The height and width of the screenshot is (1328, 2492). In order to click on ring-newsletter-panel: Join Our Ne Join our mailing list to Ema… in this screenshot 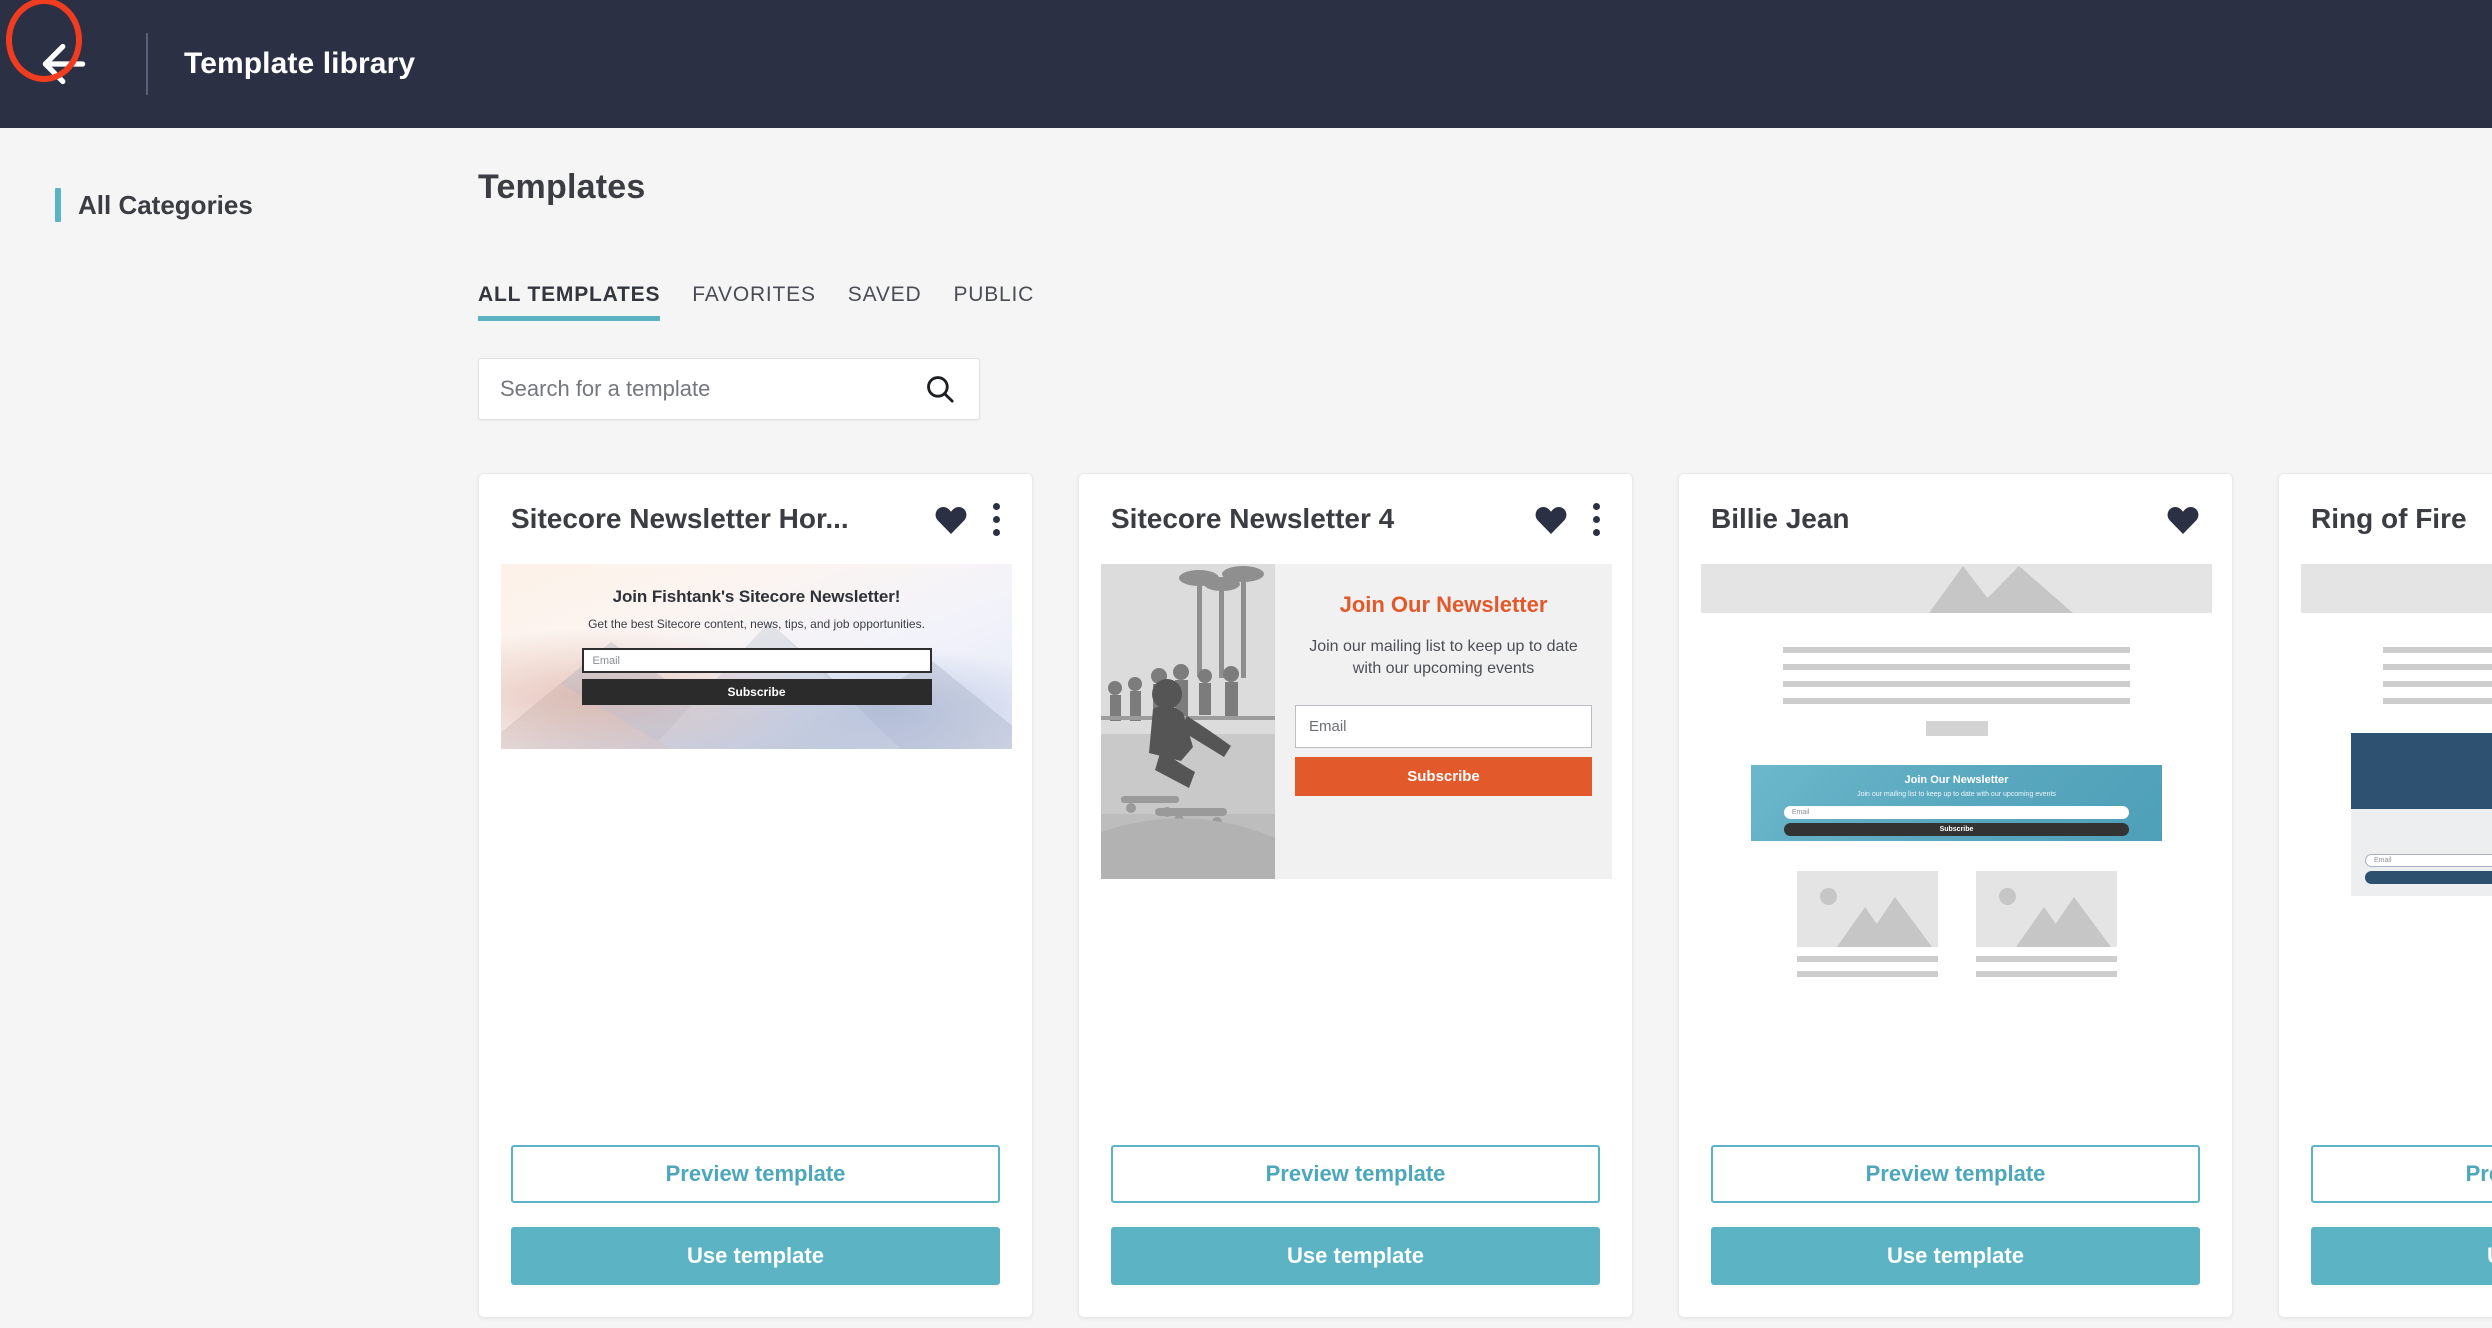, I will do `click(2421, 814)`.